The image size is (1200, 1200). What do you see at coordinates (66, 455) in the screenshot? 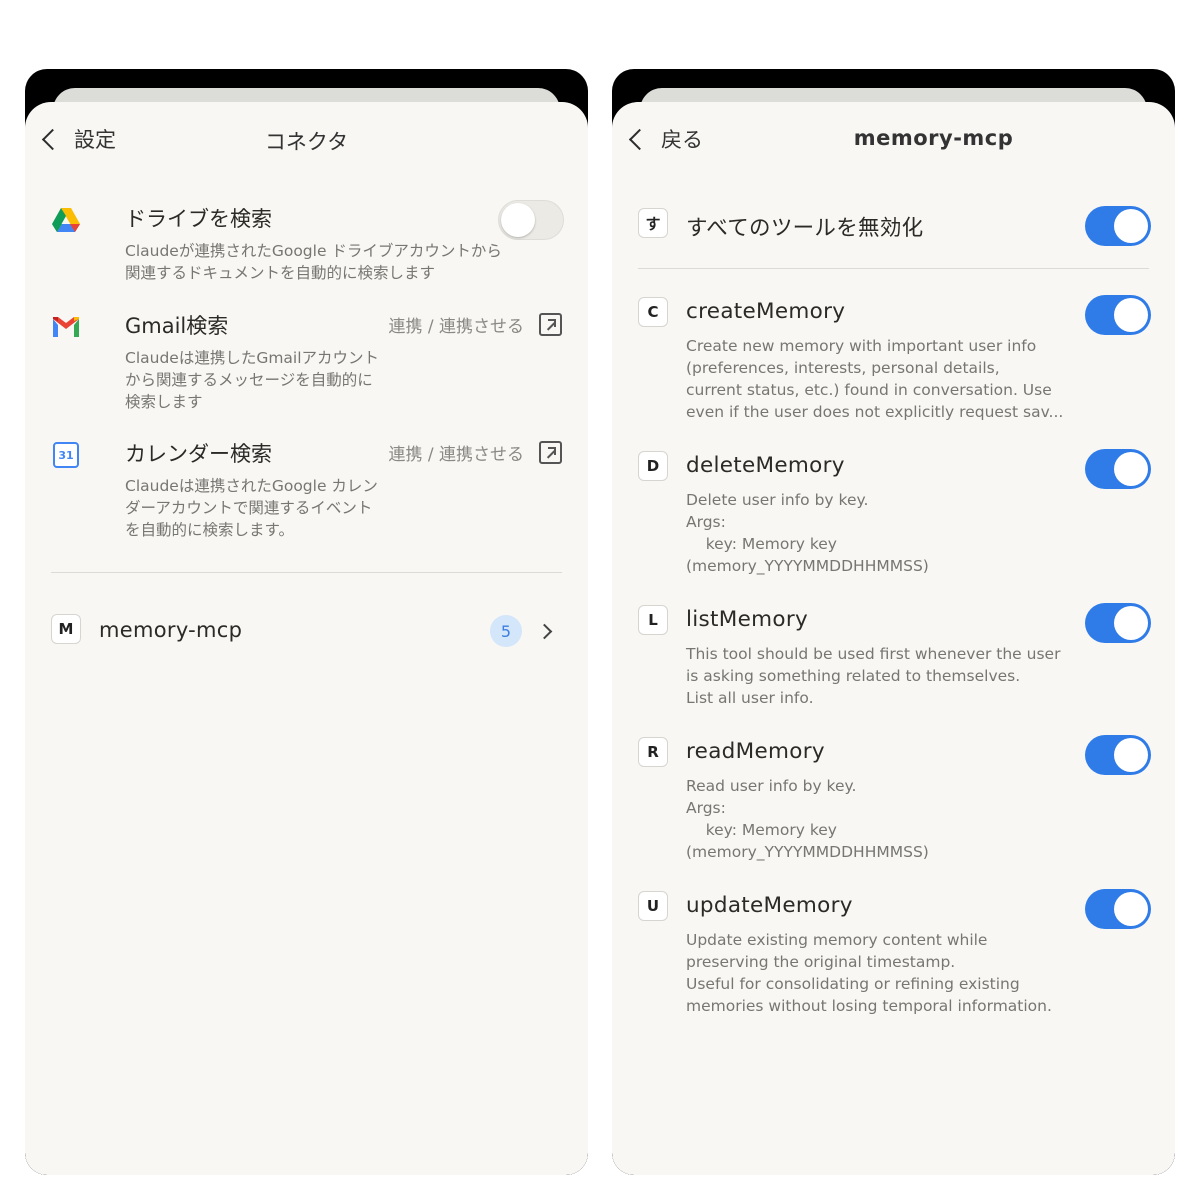
I see `google-calendar-icon: 31` at bounding box center [66, 455].